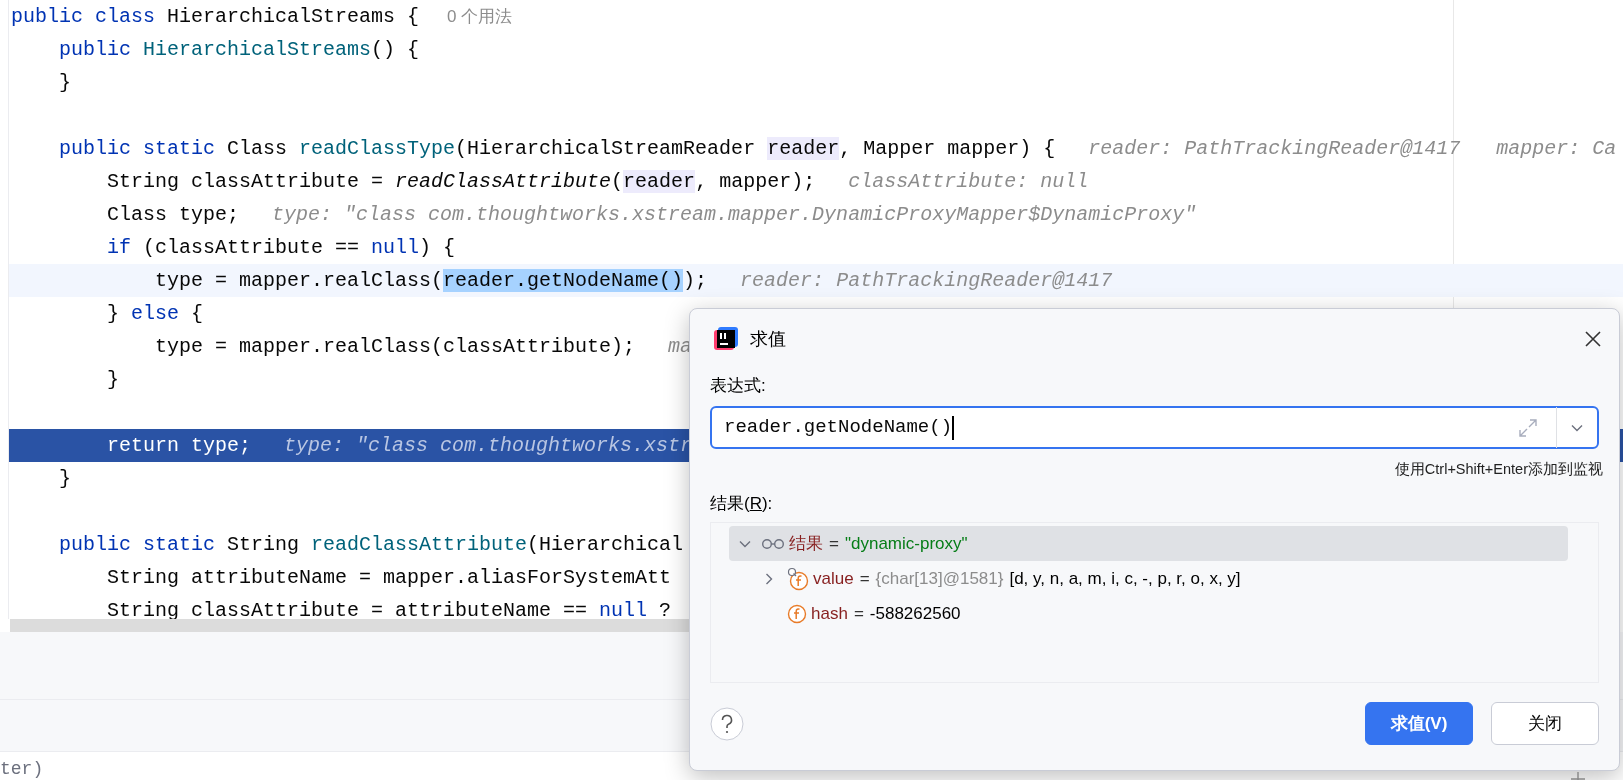 The height and width of the screenshot is (780, 1623). What do you see at coordinates (806, 544) in the screenshot?
I see `variable-name: 结果` at bounding box center [806, 544].